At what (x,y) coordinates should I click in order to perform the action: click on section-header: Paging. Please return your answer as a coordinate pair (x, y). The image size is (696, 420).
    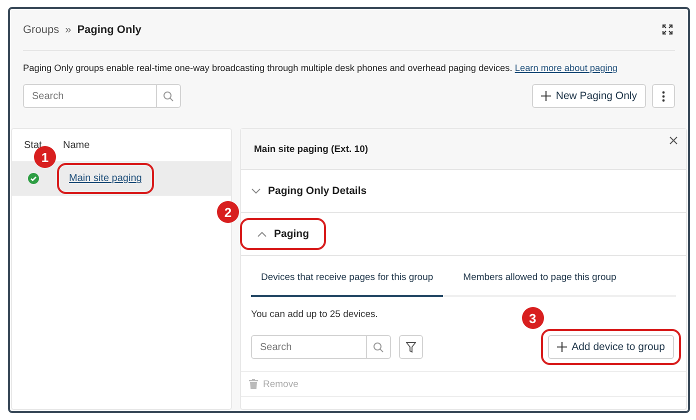
    Looking at the image, I should click on (283, 234).